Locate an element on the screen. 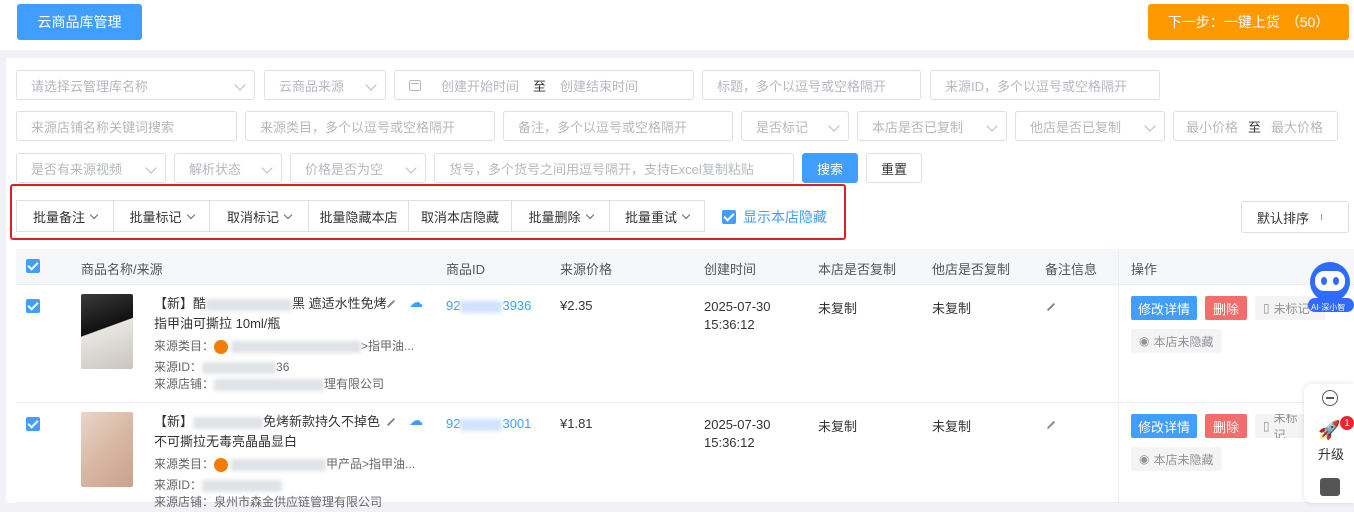 This screenshot has height=512, width=1354. batch-mark-button: 批量标记 is located at coordinates (161, 216).